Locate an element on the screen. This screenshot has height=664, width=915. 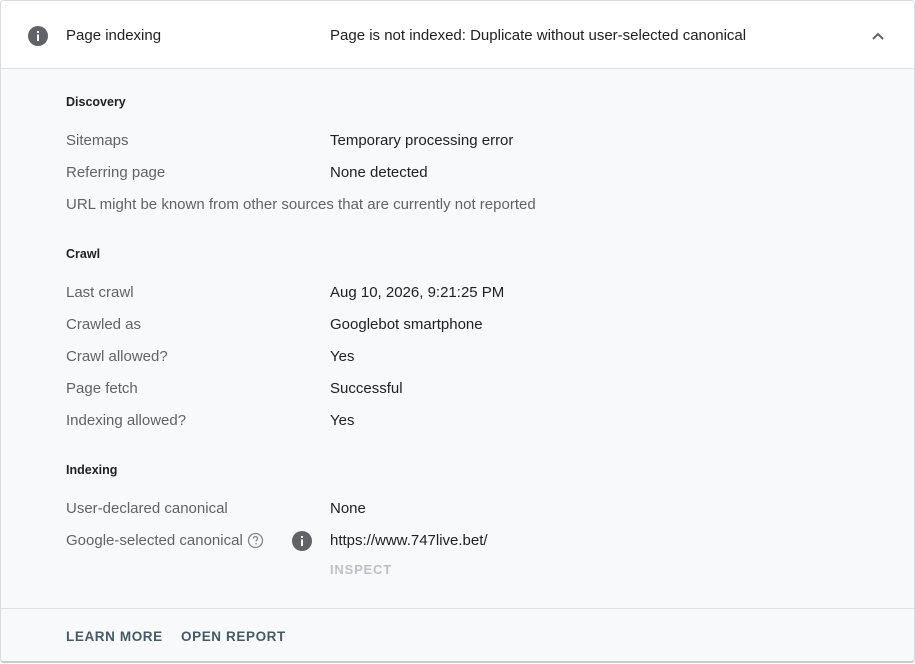
row-label-crawled-as: Crawled as is located at coordinates (104, 324).